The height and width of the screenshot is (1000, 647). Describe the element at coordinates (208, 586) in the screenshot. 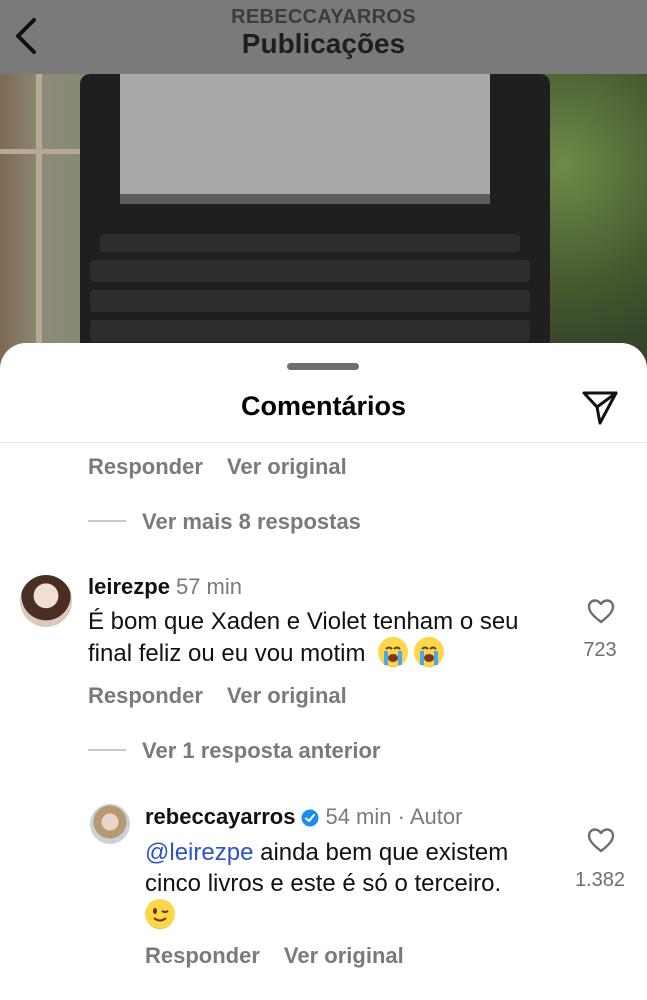

I see `timestamp: 57 min` at that location.